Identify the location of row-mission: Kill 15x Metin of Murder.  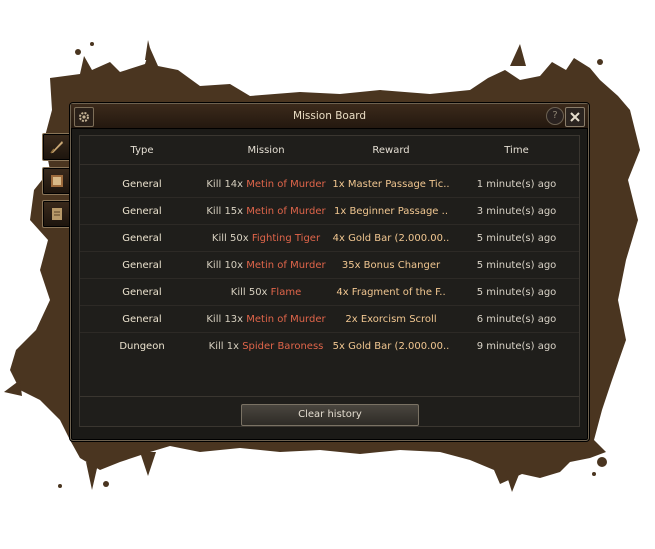
(266, 211).